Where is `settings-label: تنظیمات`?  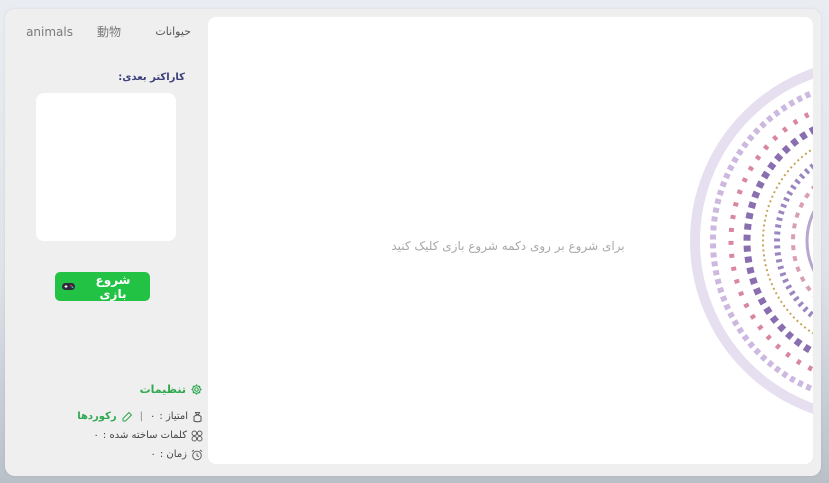 settings-label: تنظیمات is located at coordinates (162, 389).